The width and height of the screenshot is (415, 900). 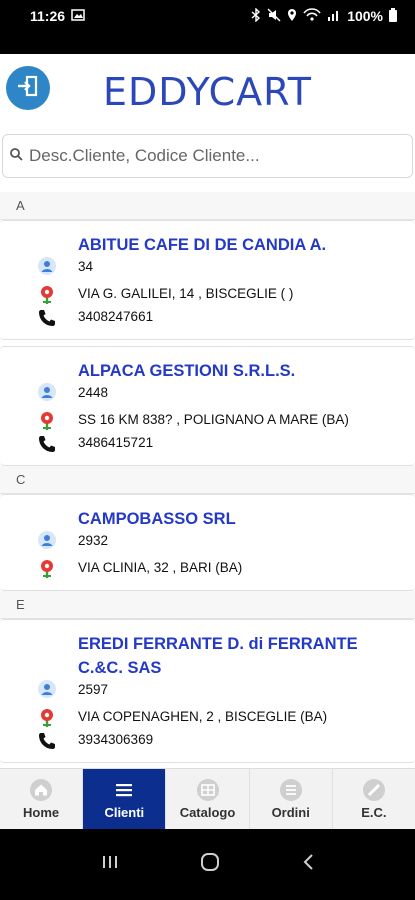 I want to click on home-nav-button, so click(x=210, y=864).